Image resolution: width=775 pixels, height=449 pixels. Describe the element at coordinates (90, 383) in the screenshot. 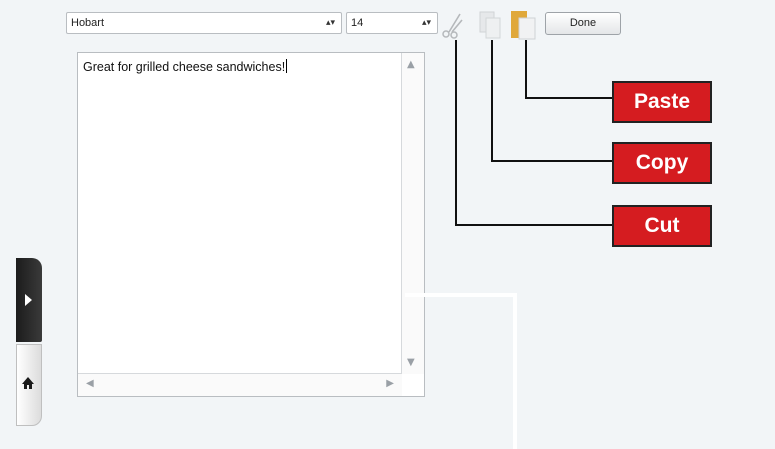

I see `scroll-left-icon: ◀` at that location.